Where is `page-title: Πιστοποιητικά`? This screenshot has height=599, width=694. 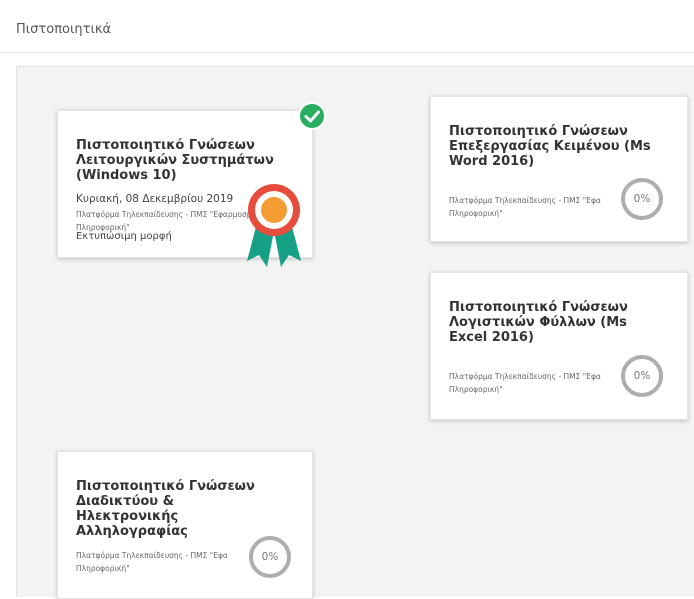 page-title: Πιστοποιητικά is located at coordinates (64, 29).